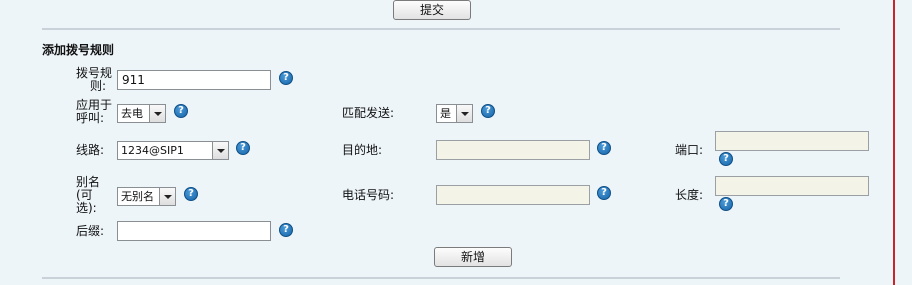  I want to click on phone-number-label: 电话号码:, so click(368, 195).